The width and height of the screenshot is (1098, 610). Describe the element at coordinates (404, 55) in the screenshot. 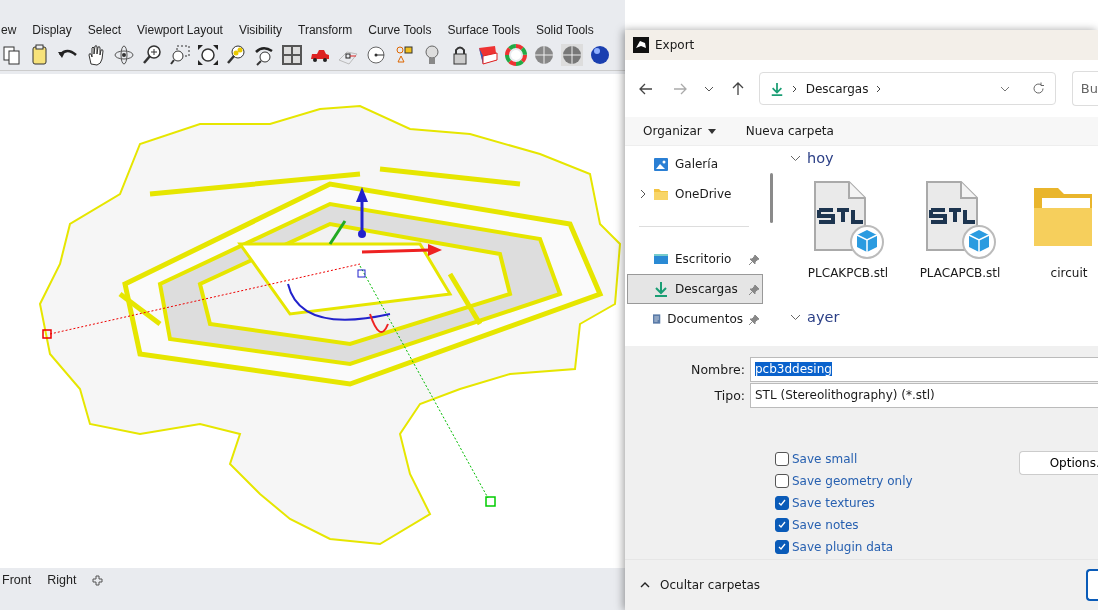

I see `shapes-icon` at that location.